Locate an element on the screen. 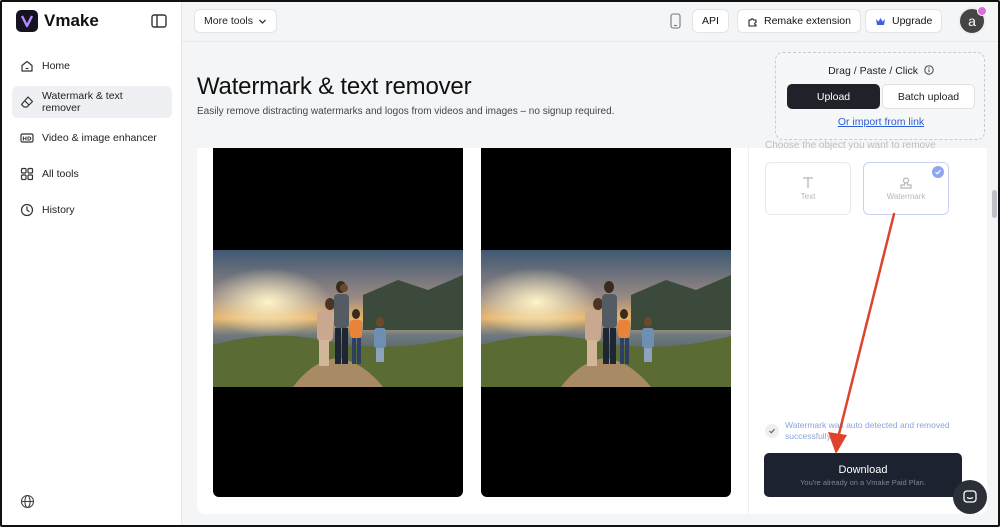 Image resolution: width=1000 pixels, height=527 pixels. api-button: API is located at coordinates (710, 21).